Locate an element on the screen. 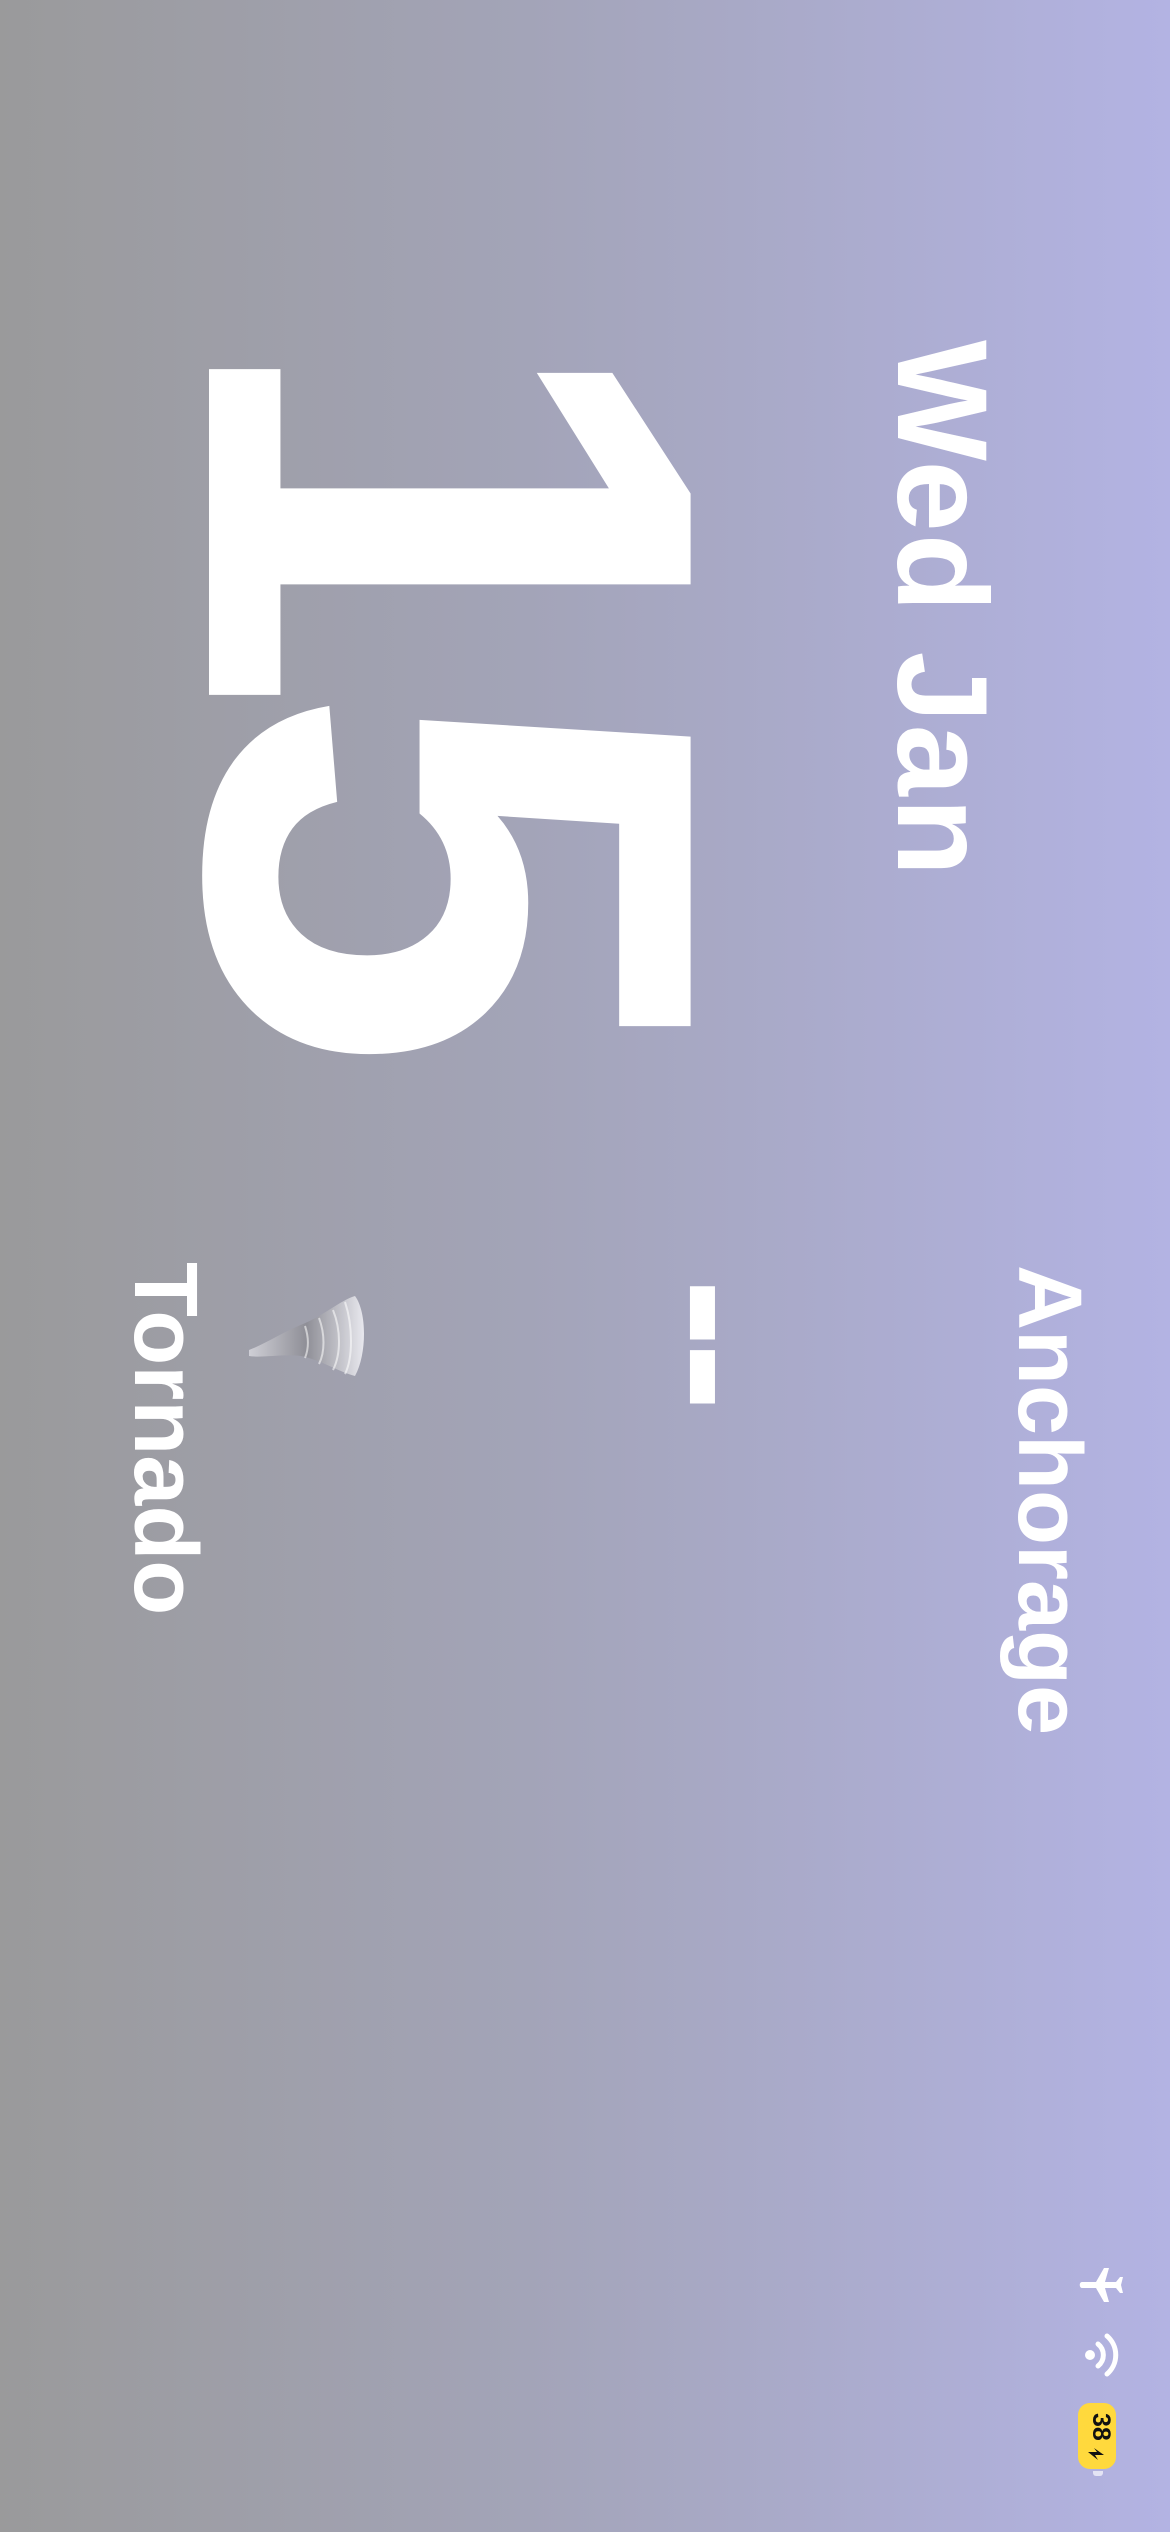 This screenshot has width=1170, height=2532. weather-temperature: -- is located at coordinates (720, 1342).